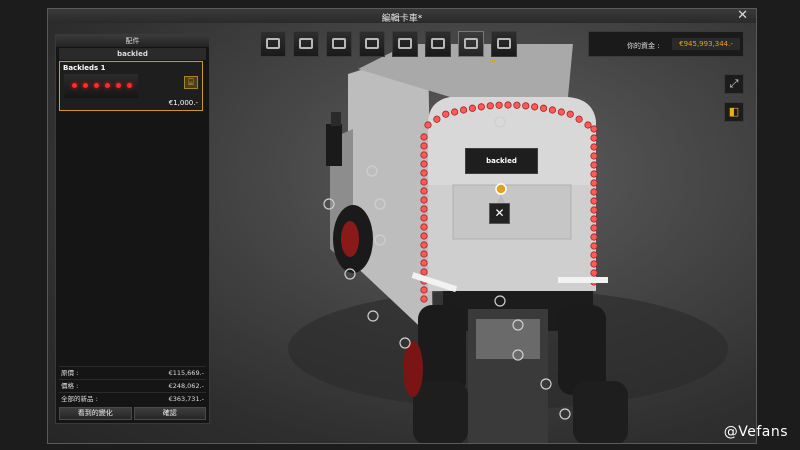 This screenshot has height=450, width=800. I want to click on chassis-icon, so click(306, 44).